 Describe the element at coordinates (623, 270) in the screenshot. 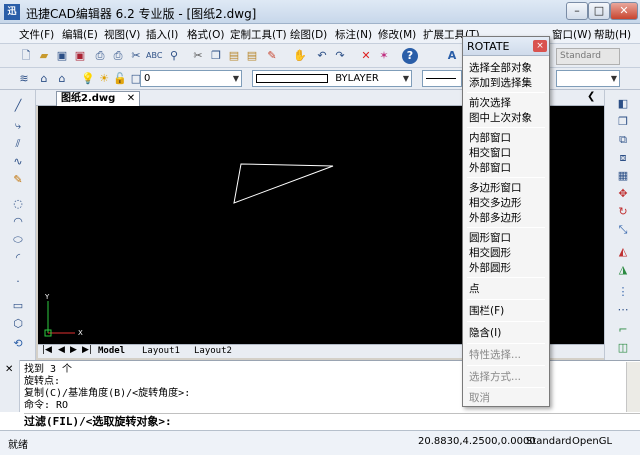

I see `trim-tool-icon: ◮` at that location.